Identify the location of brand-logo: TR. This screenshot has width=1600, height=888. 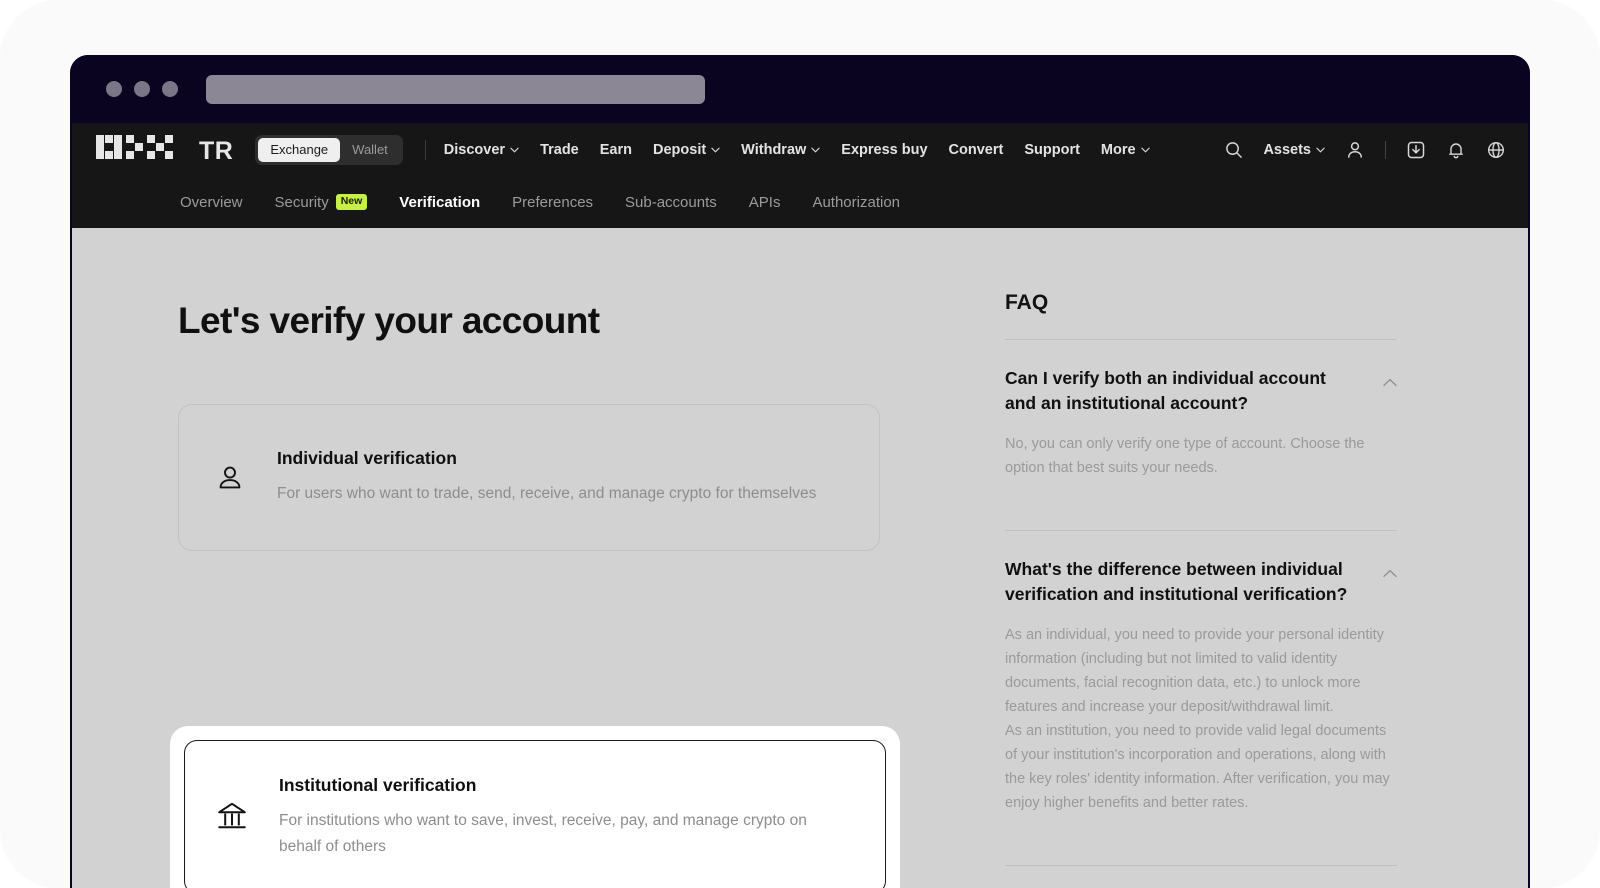
(164, 149).